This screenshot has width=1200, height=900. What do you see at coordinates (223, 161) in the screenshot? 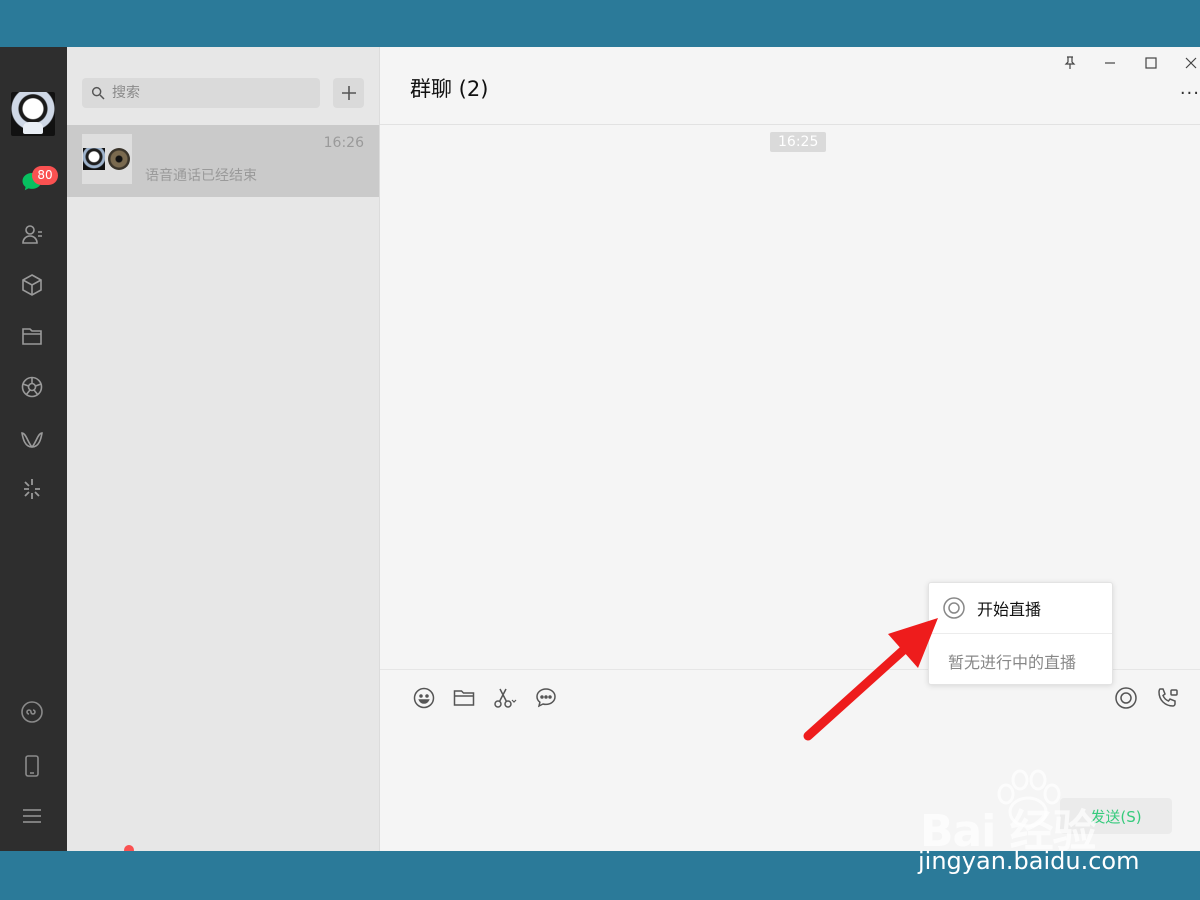
I see `chat-list-item: 16:26 语音通话已经结束` at bounding box center [223, 161].